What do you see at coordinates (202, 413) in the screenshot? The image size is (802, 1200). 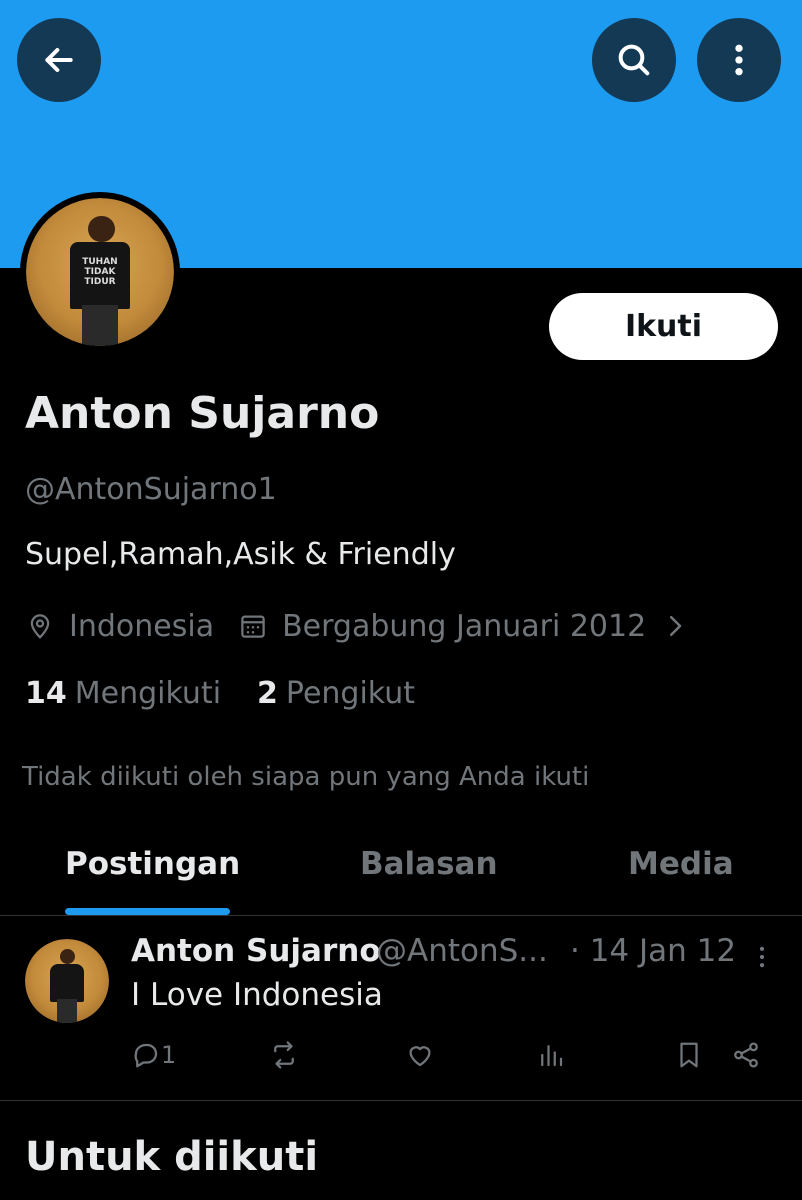 I see `profile-name: Anton Sujarno` at bounding box center [202, 413].